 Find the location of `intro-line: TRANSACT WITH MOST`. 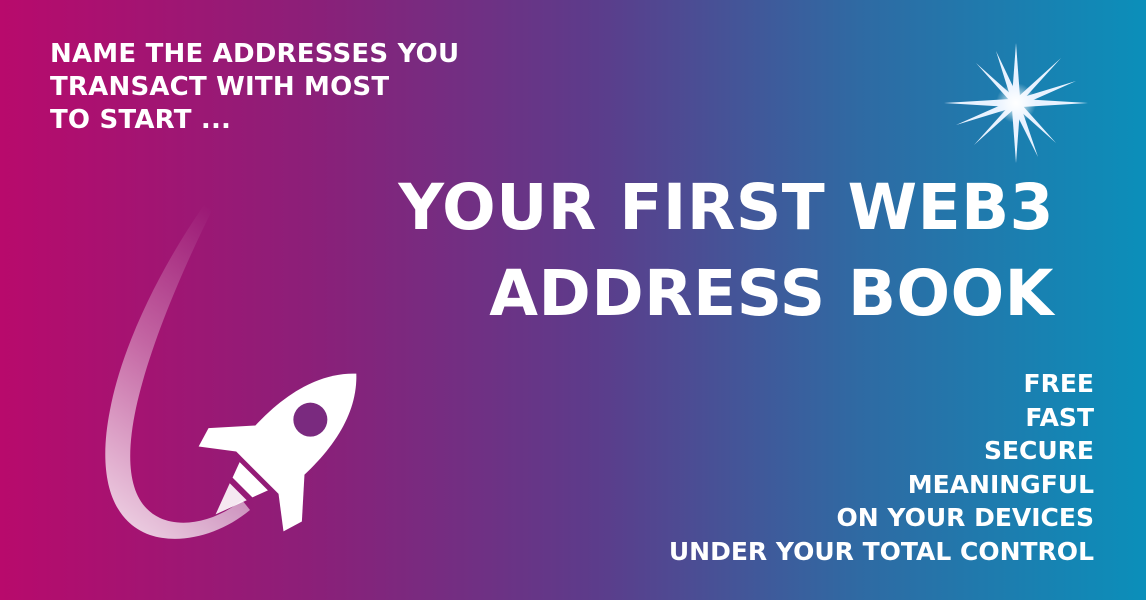

intro-line: TRANSACT WITH MOST is located at coordinates (220, 87).